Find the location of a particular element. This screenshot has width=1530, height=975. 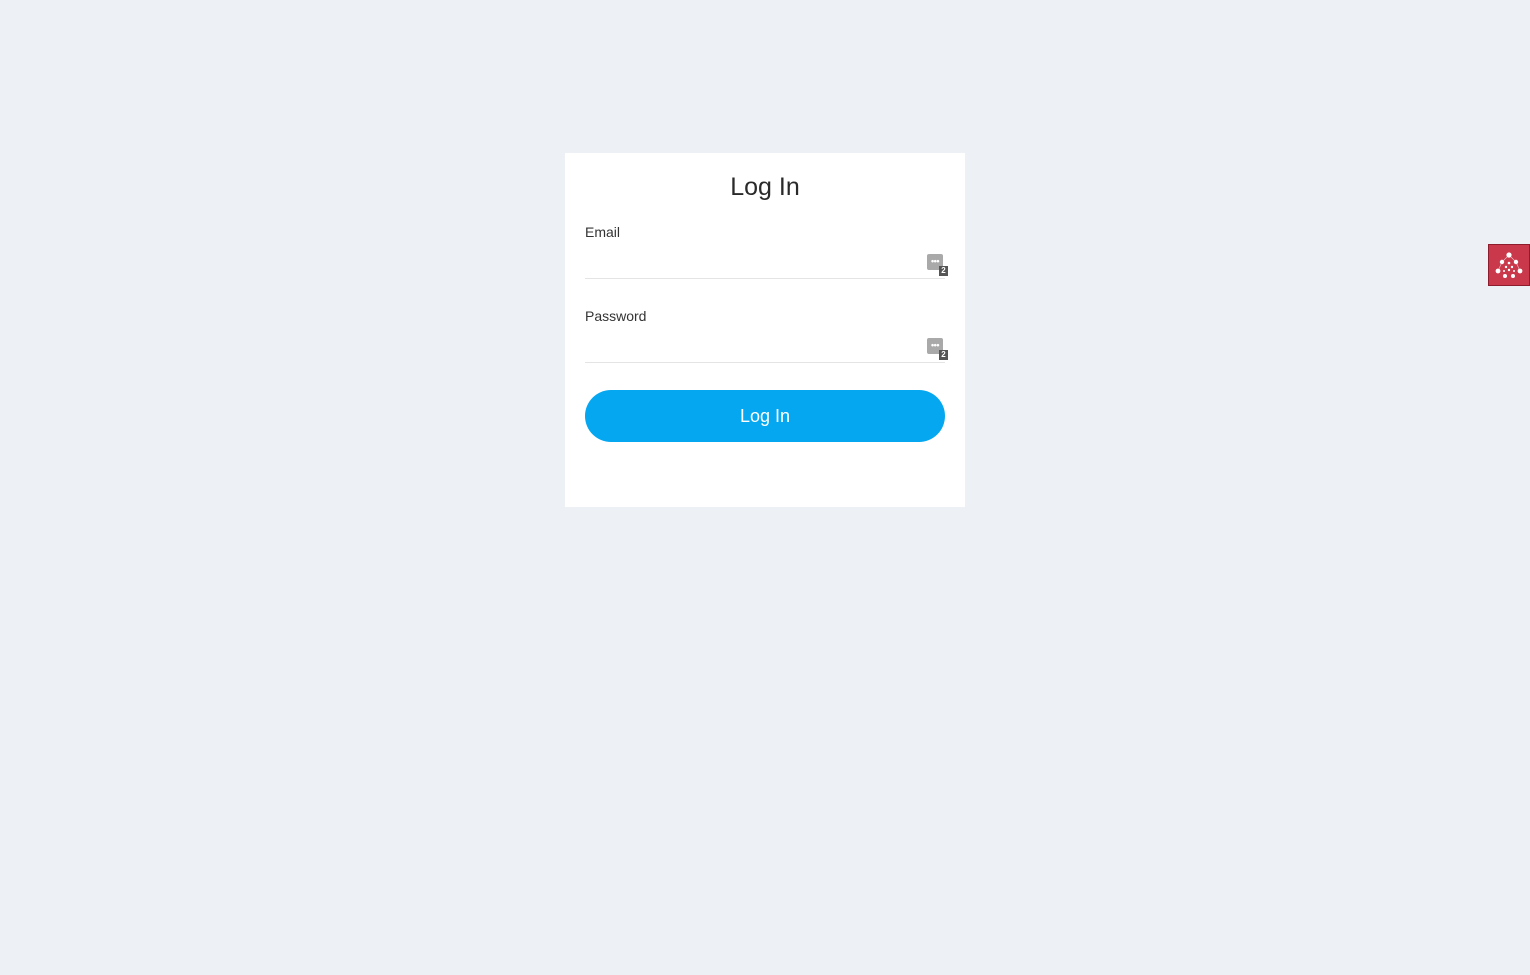

email-field-group: Email ••• 2 is located at coordinates (766, 251).